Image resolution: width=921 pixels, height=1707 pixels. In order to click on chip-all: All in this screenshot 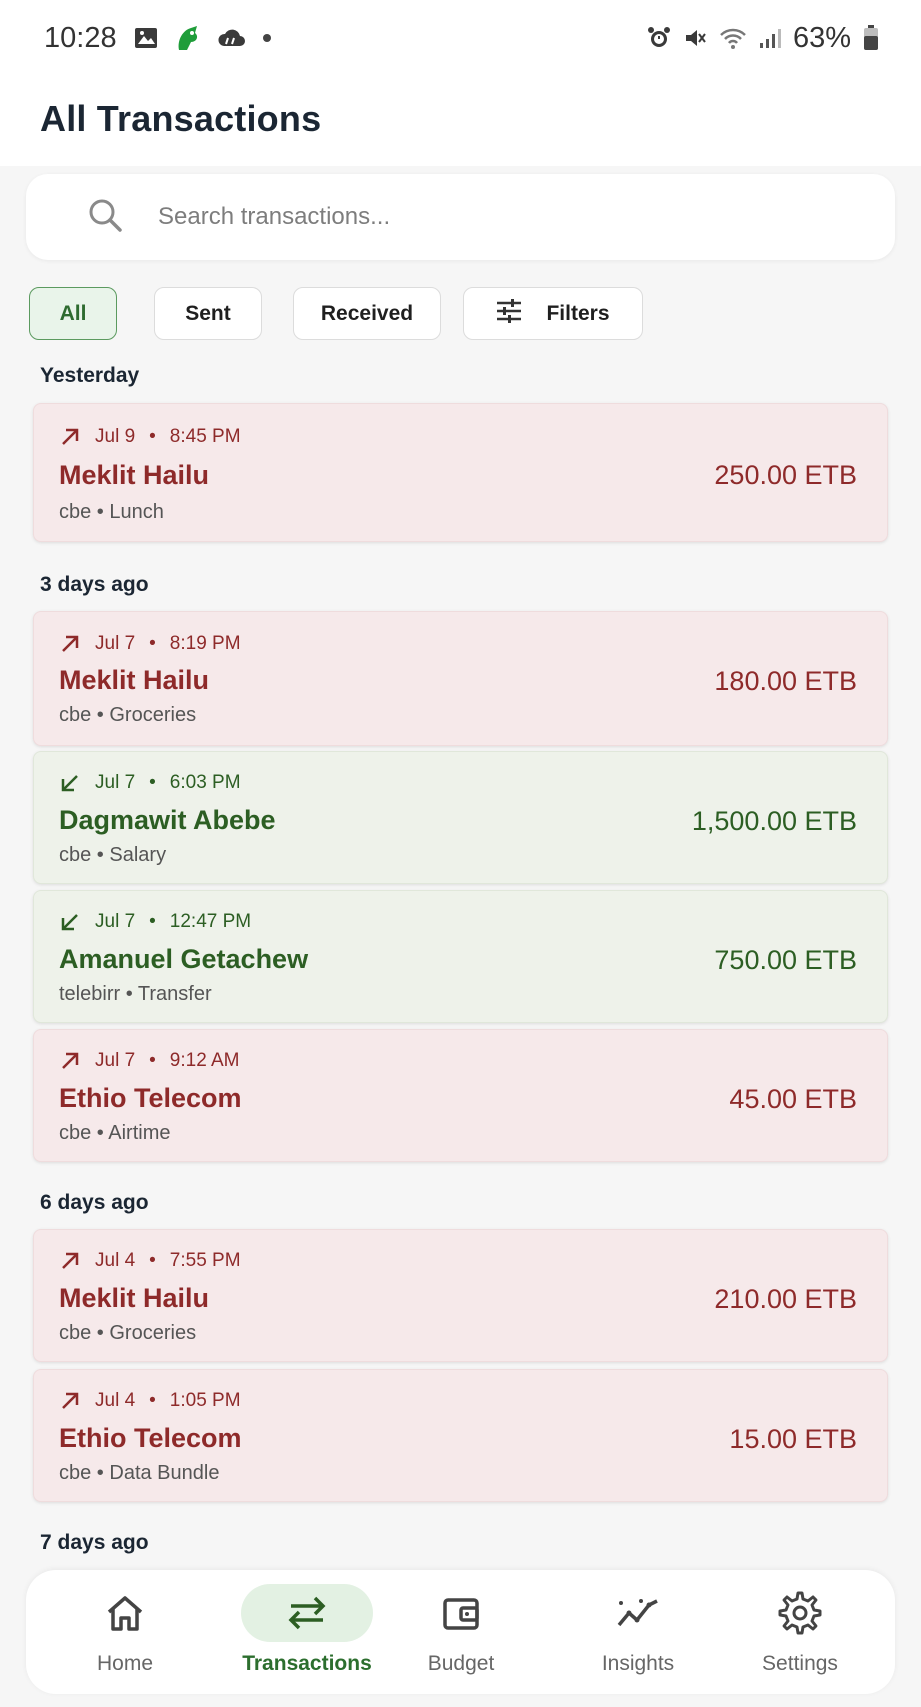, I will do `click(73, 313)`.